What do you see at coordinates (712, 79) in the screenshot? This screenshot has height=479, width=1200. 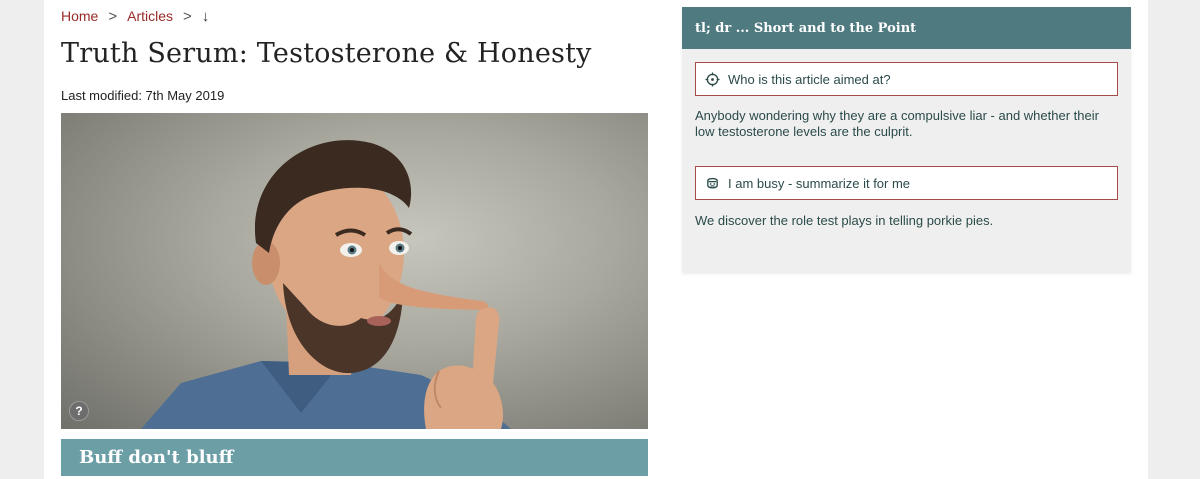 I see `crosshair-target-icon` at bounding box center [712, 79].